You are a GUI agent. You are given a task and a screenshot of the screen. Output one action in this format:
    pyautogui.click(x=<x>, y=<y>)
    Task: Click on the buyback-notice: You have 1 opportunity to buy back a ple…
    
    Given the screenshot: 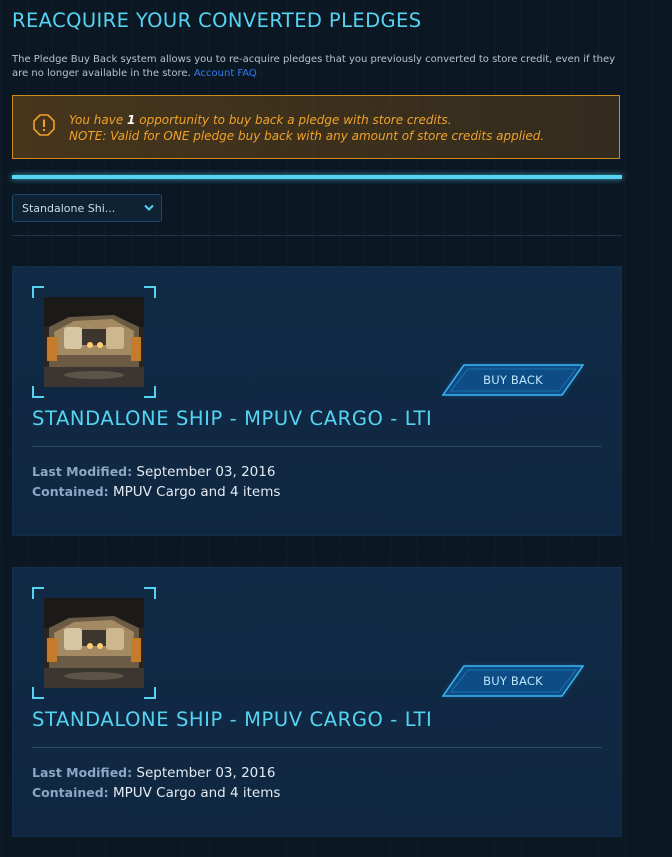 What is the action you would take?
    pyautogui.click(x=316, y=127)
    